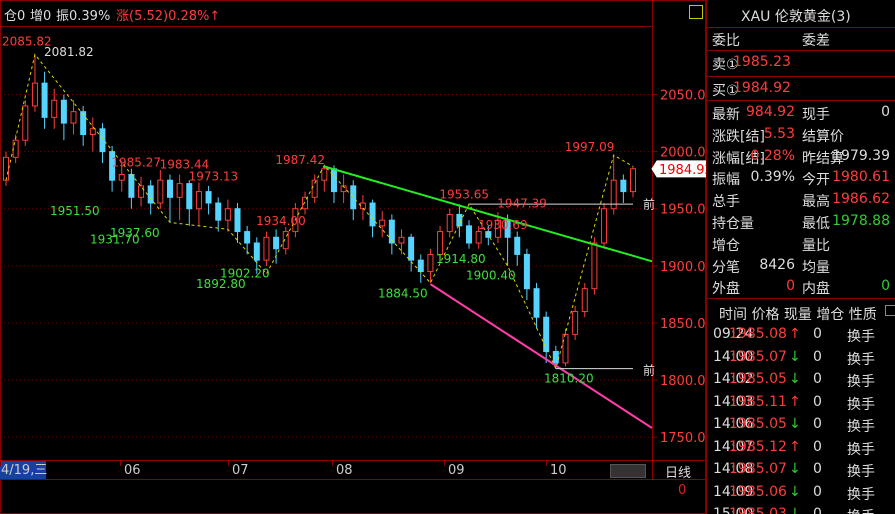 This screenshot has height=514, width=895. What do you see at coordinates (726, 202) in the screenshot?
I see `stat-label: 总手` at bounding box center [726, 202].